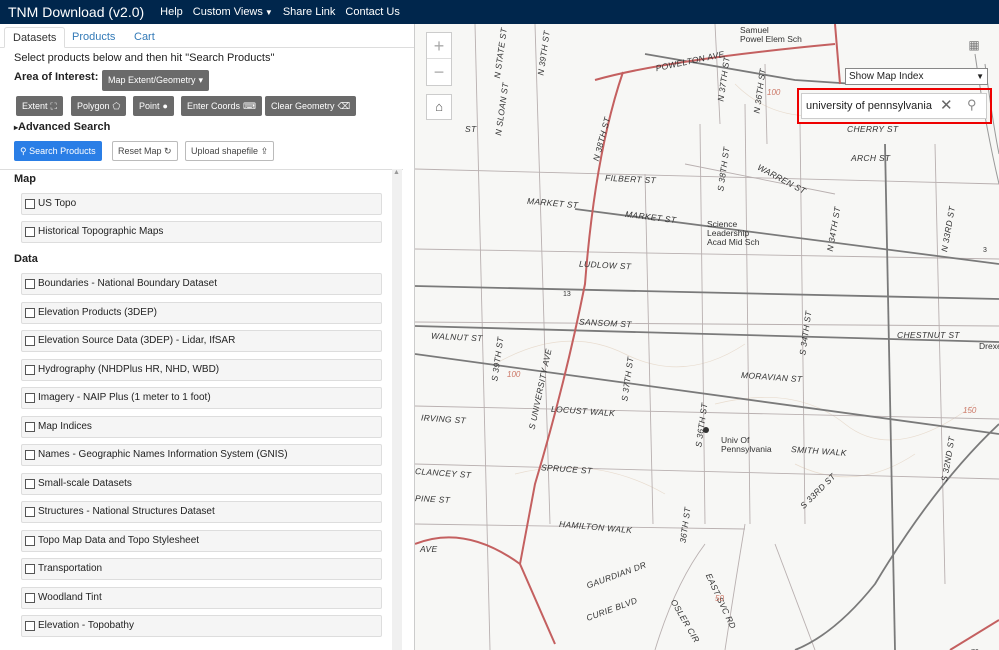 This screenshot has height=650, width=999. I want to click on list-scrollbar: ▲, so click(397, 409).